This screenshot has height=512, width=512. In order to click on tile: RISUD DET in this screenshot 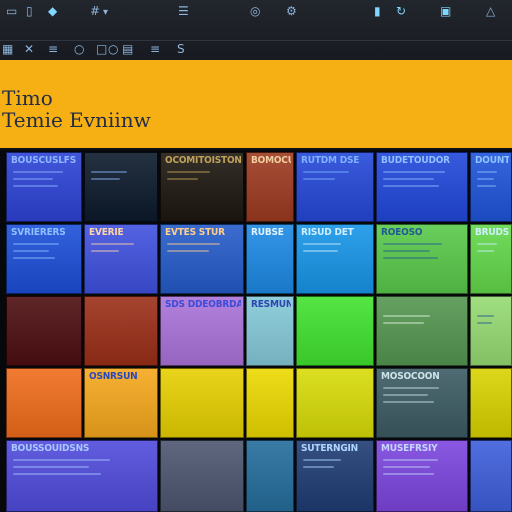, I will do `click(335, 259)`.